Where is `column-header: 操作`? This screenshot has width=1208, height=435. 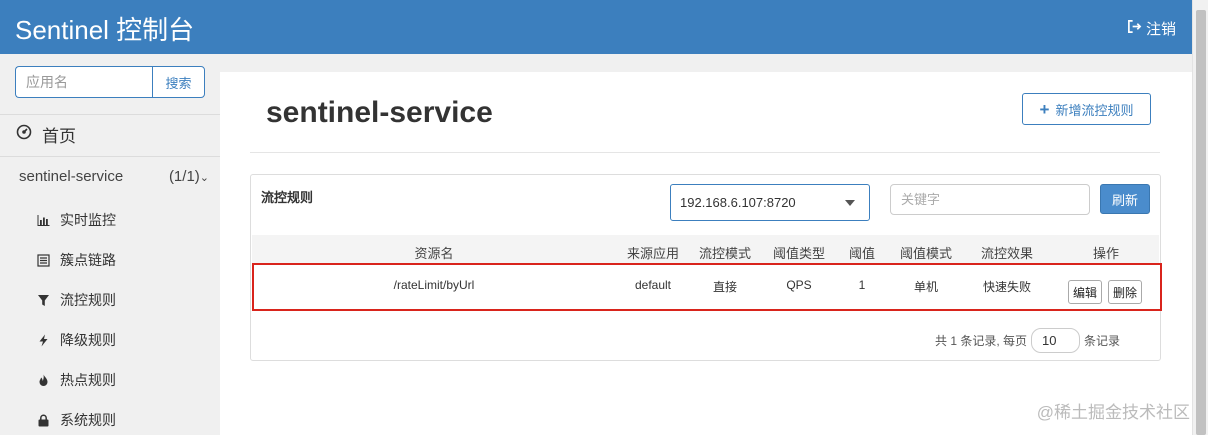 column-header: 操作 is located at coordinates (1106, 253).